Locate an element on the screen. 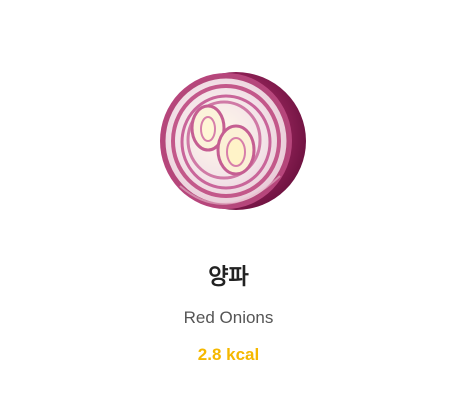 Image resolution: width=457 pixels, height=405 pixels. red-onion-image is located at coordinates (230, 141).